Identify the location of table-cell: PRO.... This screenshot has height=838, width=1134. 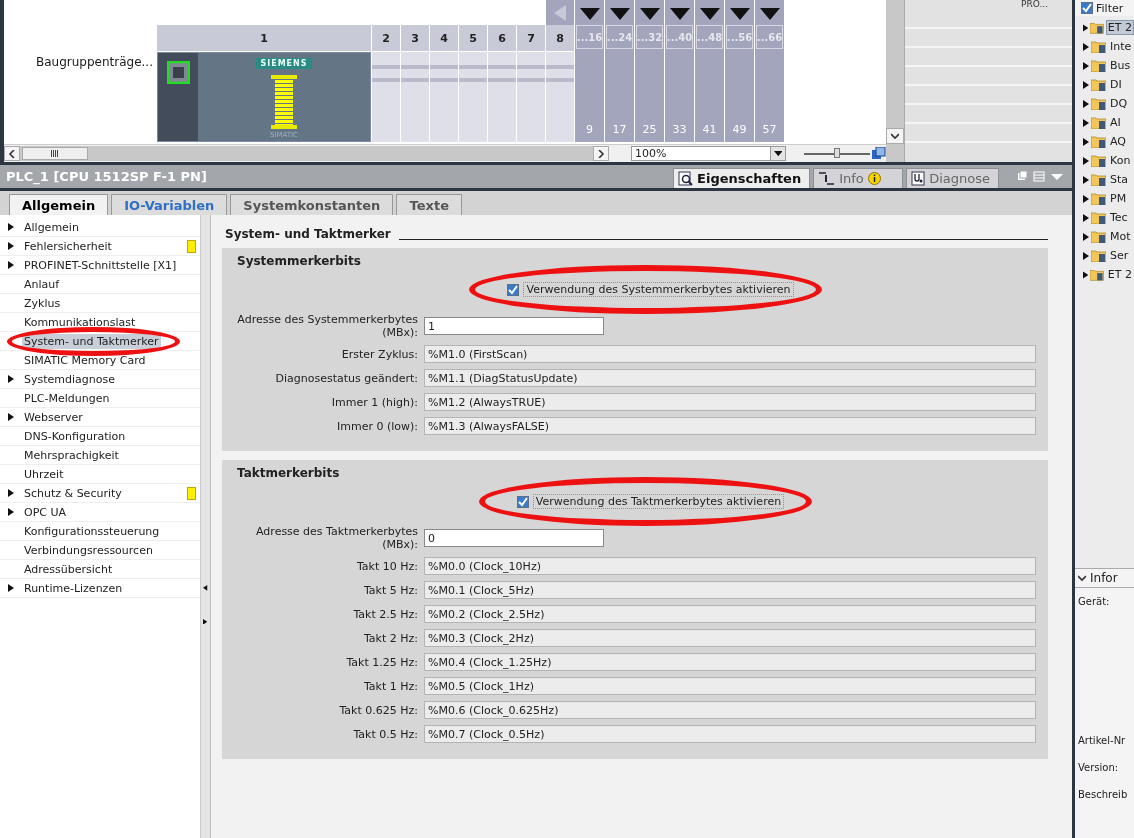
(1034, 5).